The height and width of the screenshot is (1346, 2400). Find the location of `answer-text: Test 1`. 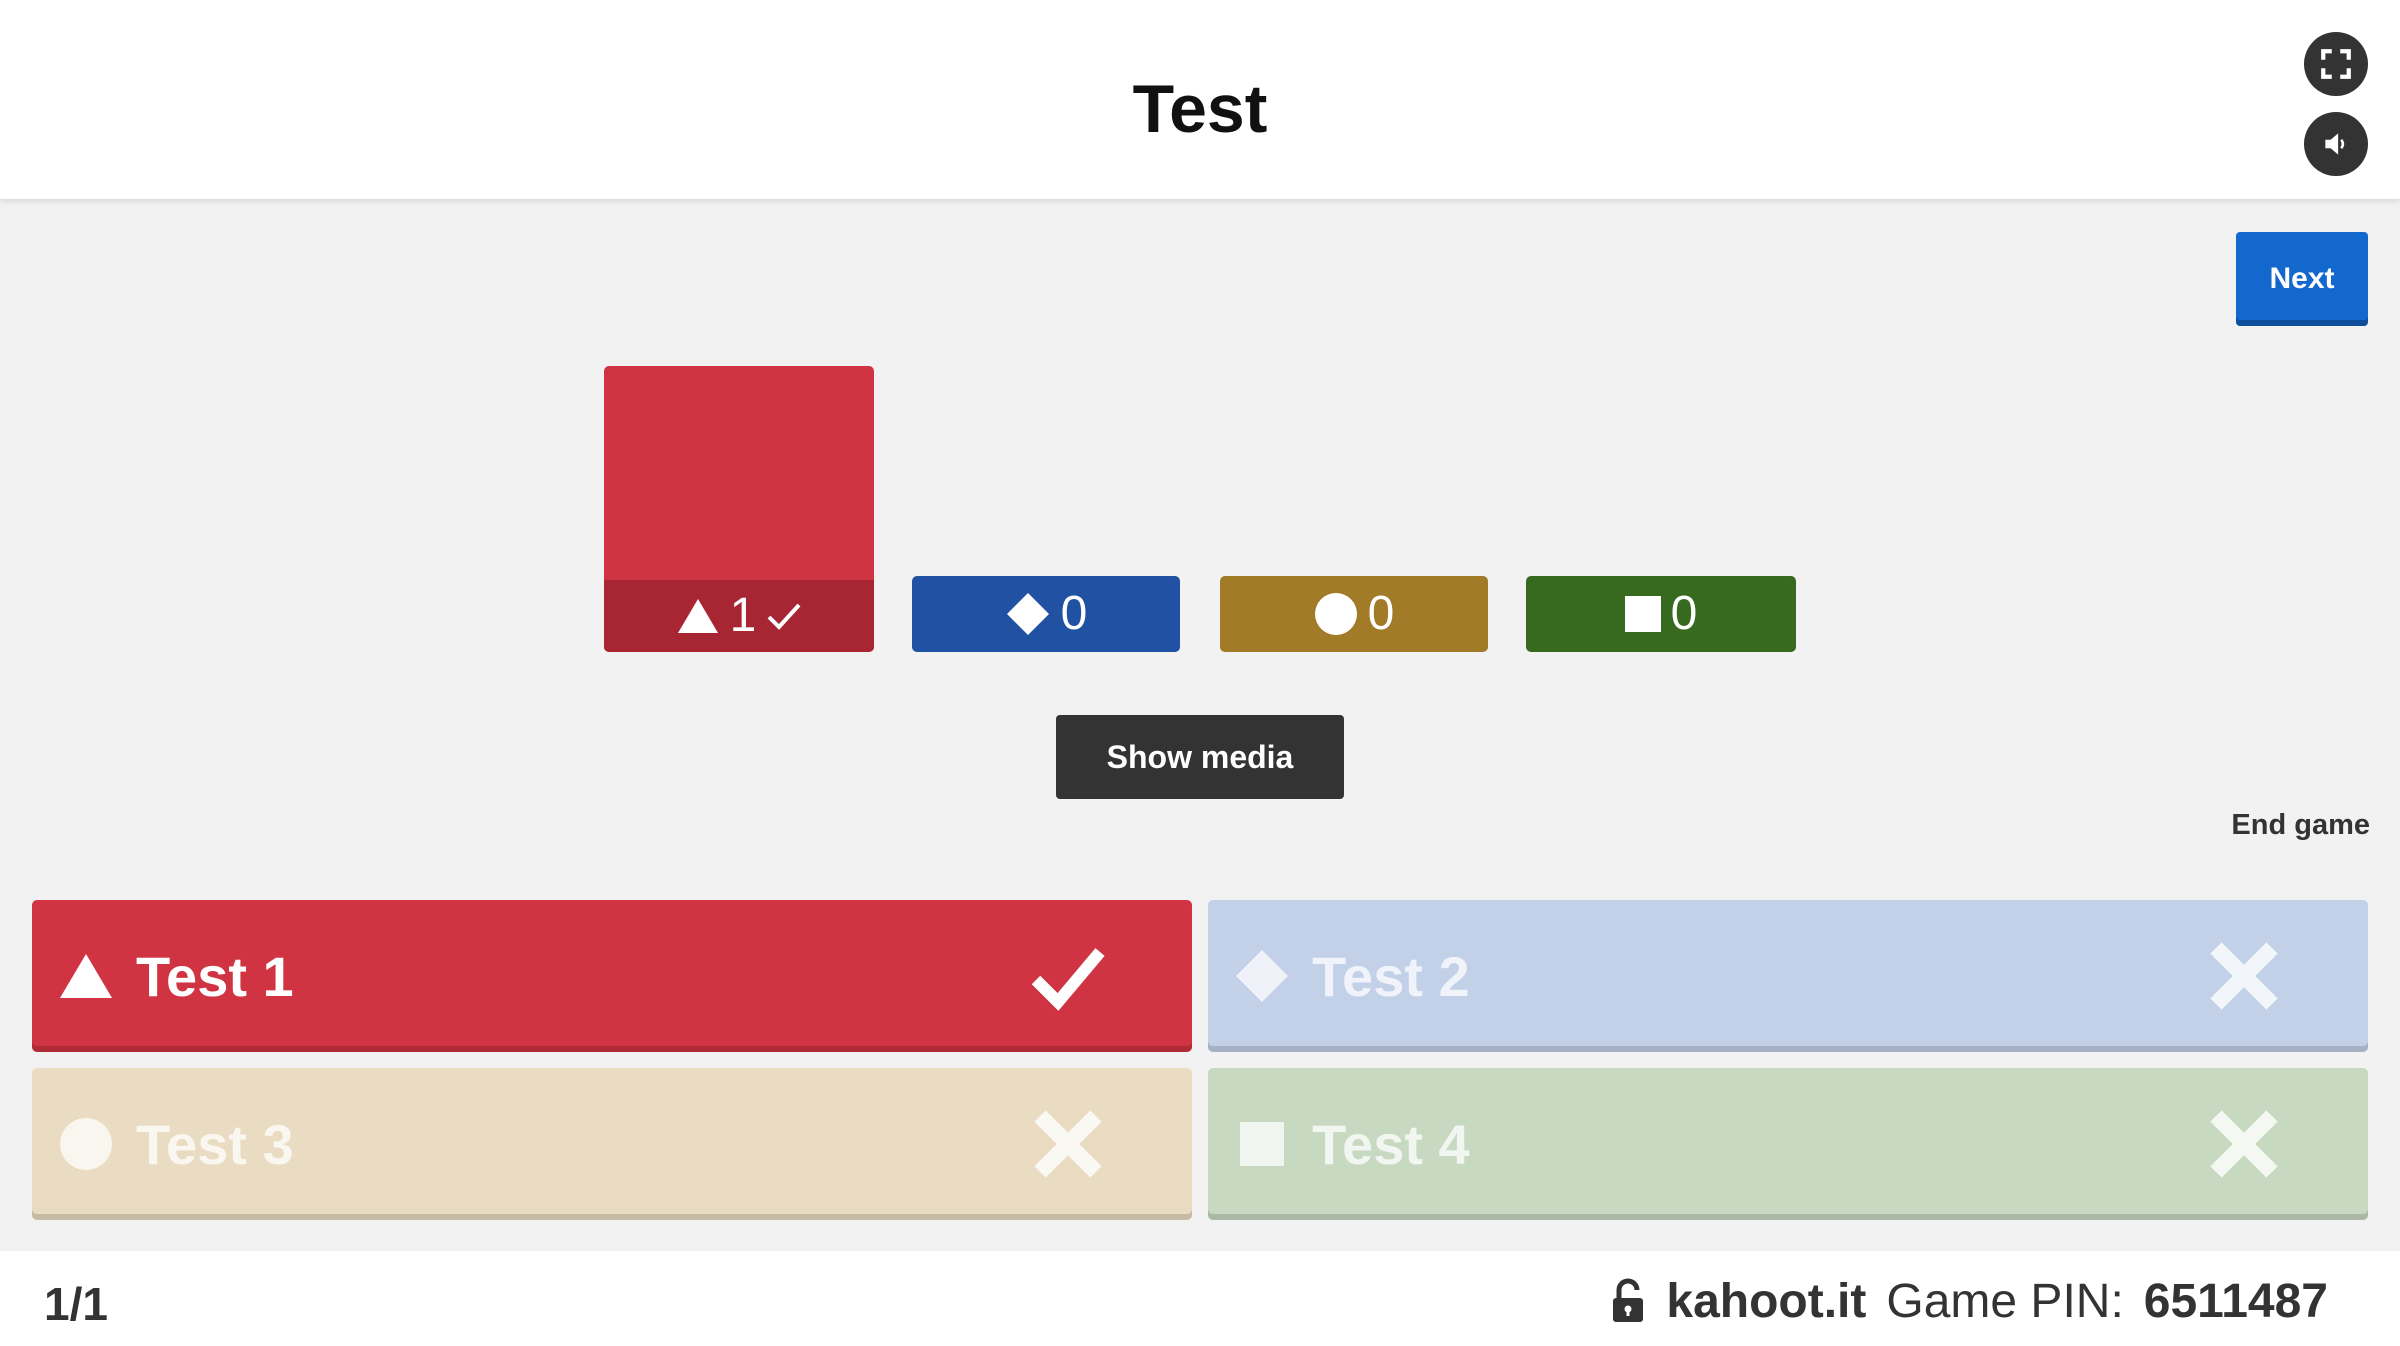

answer-text: Test 1 is located at coordinates (215, 976).